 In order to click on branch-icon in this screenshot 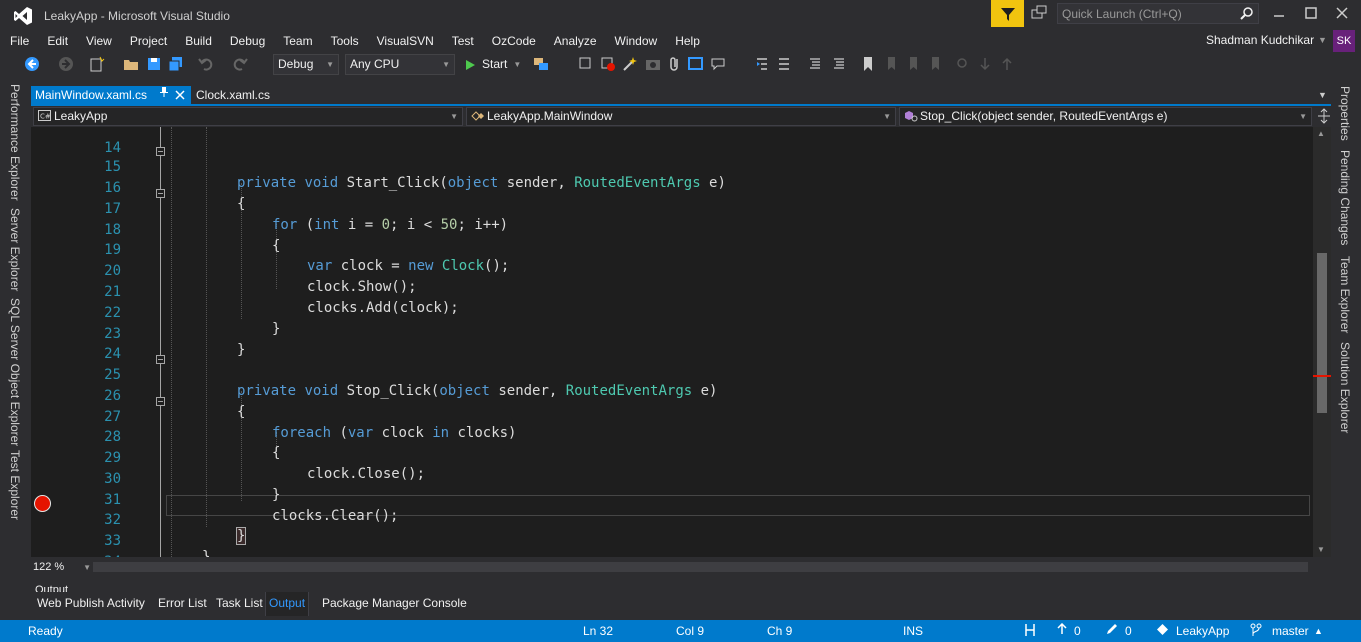, I will do `click(1256, 632)`.